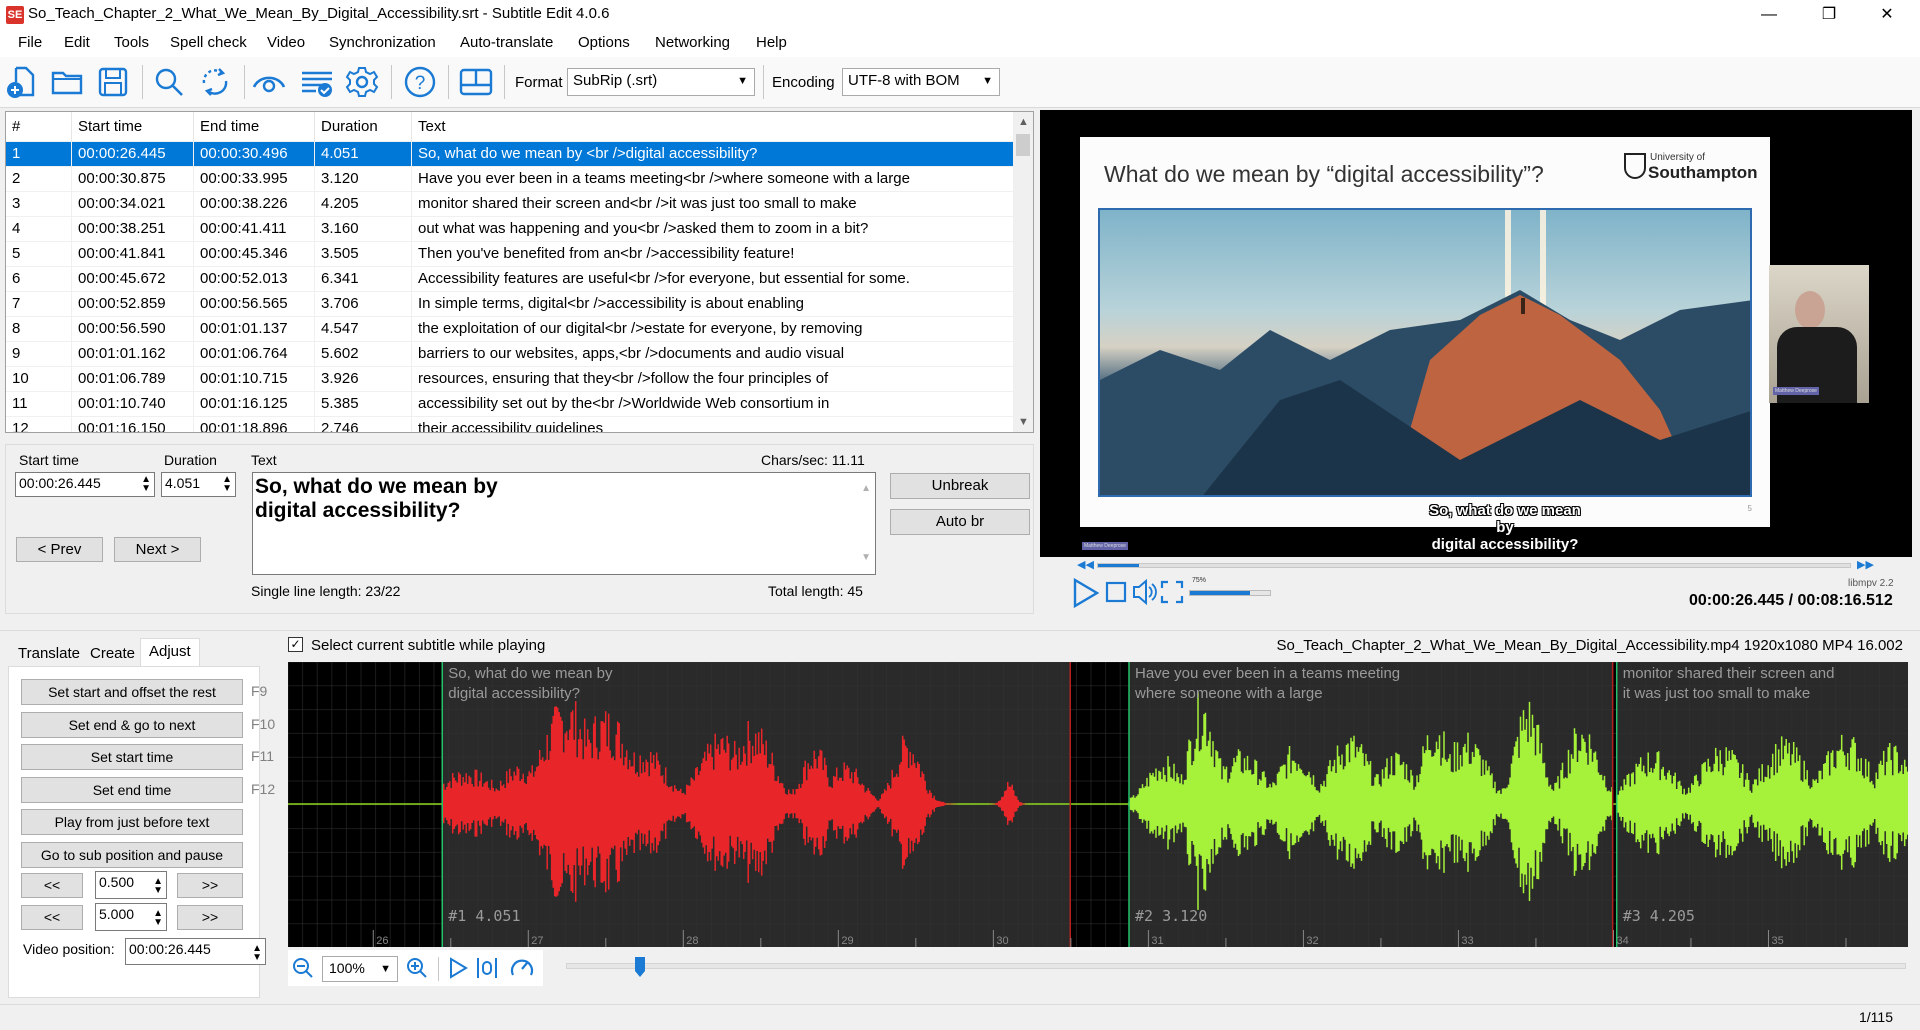  Describe the element at coordinates (59, 549) in the screenshot. I see `prev-button: < Prev` at that location.